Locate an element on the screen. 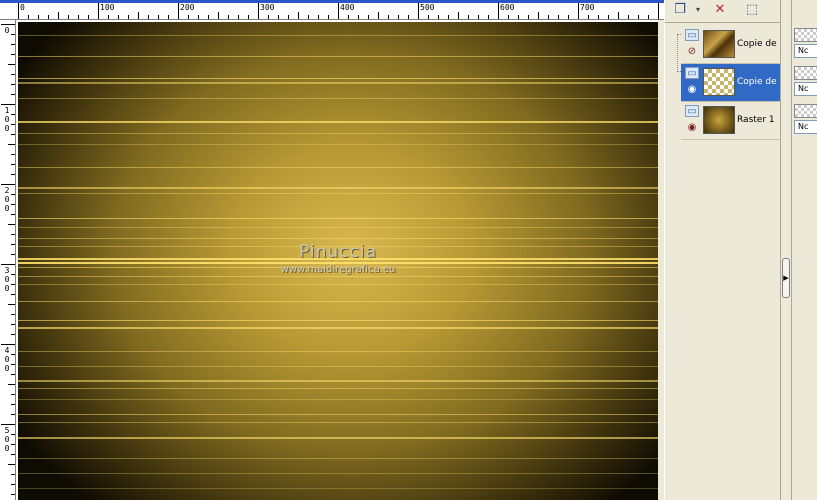 The image size is (817, 500). delete-layer-icon: ✕ is located at coordinates (720, 10).